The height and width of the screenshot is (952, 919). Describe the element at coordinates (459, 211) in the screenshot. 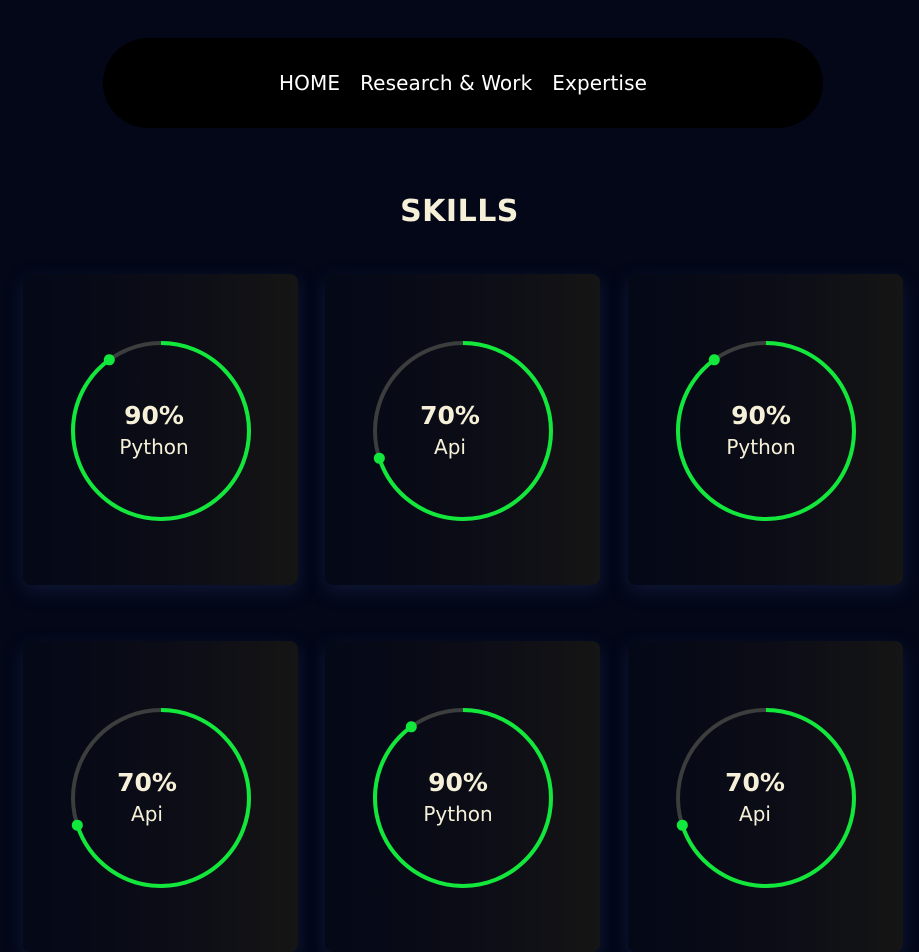

I see `section-title: SKILLS` at that location.